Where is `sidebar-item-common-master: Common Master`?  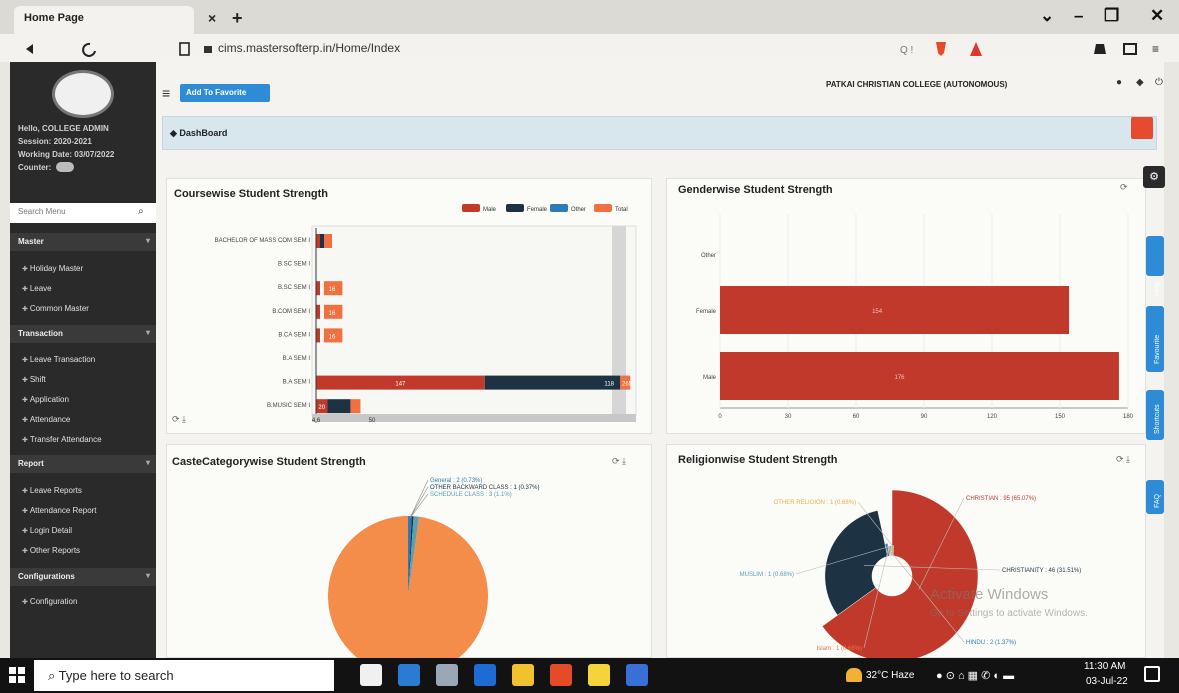
sidebar-item-common-master: Common Master is located at coordinates (55, 308).